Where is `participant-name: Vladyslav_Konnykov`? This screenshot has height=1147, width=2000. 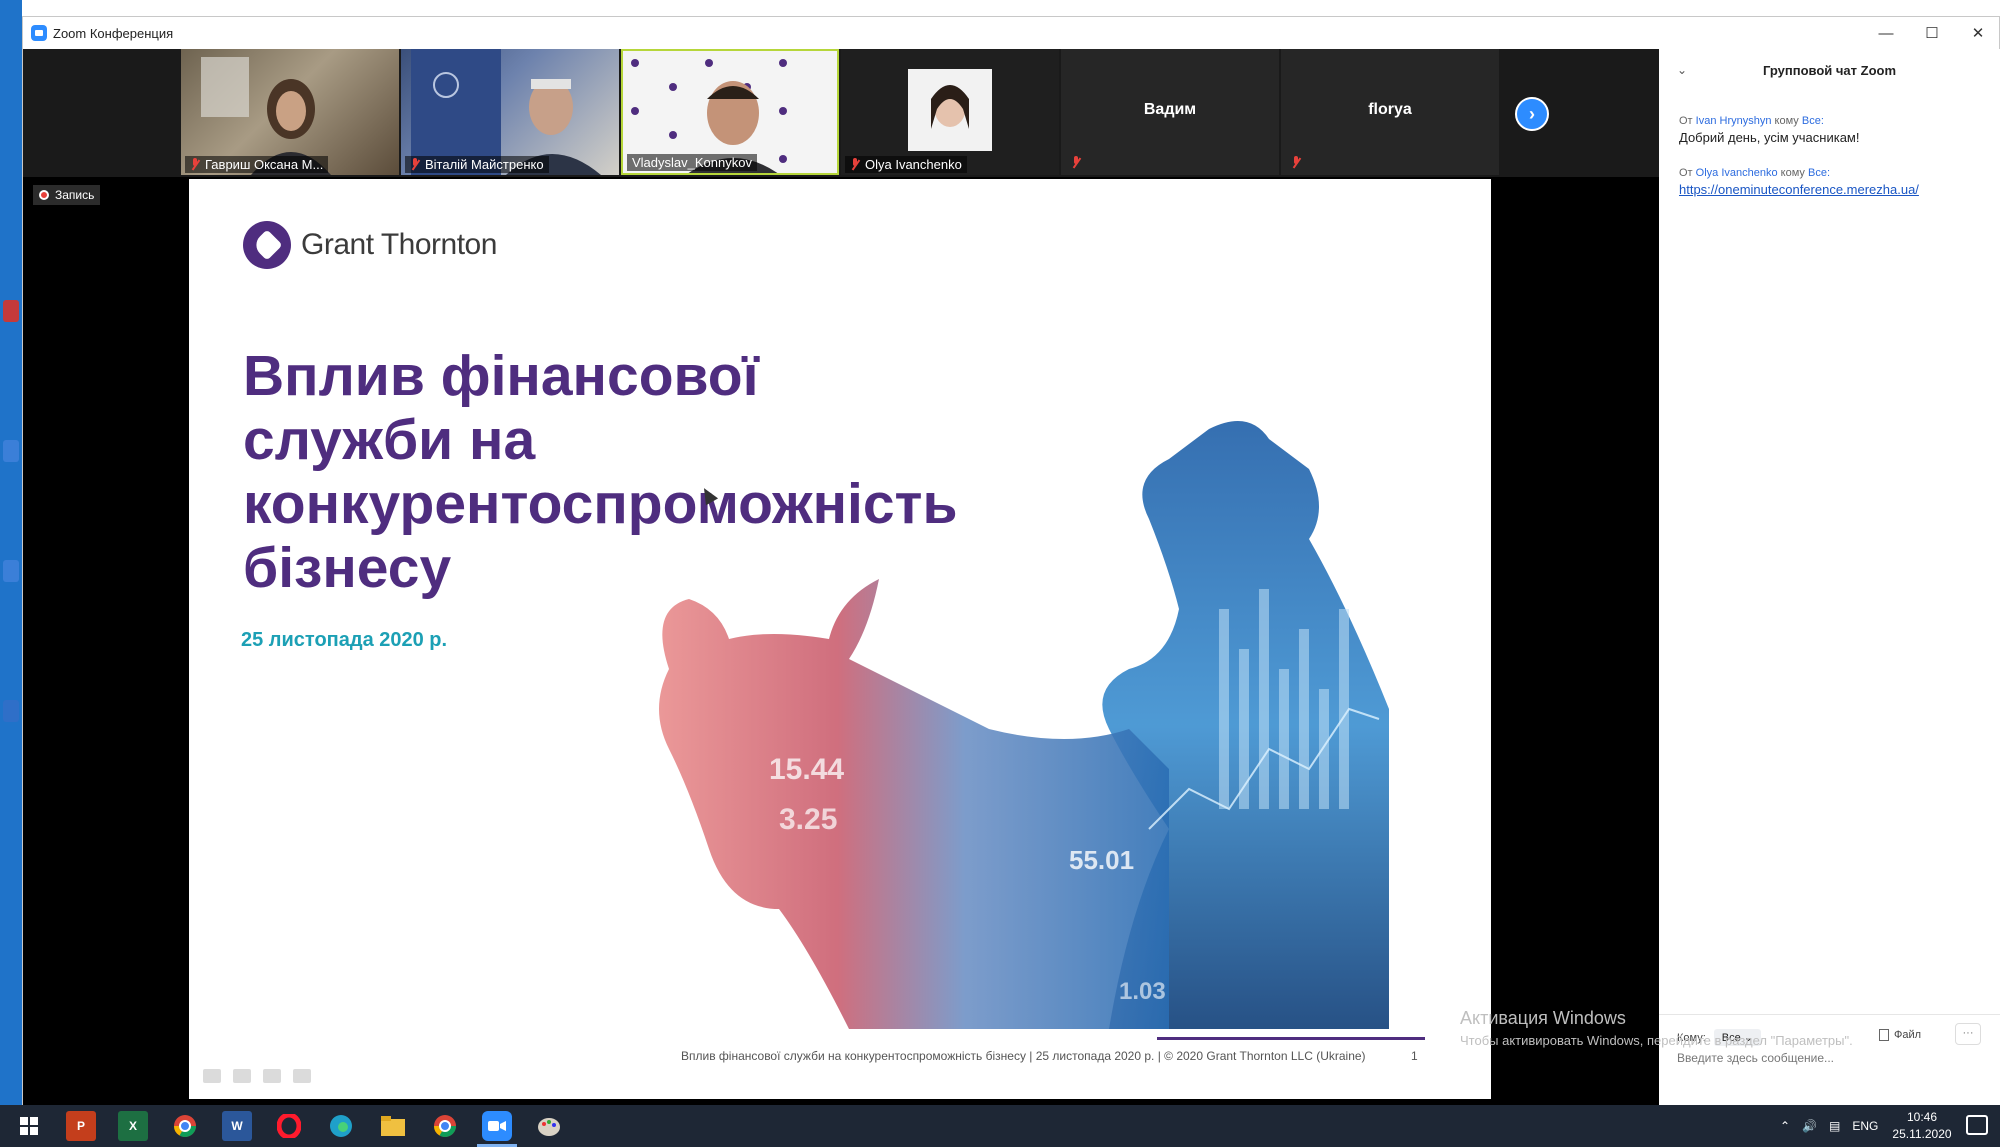 participant-name: Vladyslav_Konnykov is located at coordinates (692, 162).